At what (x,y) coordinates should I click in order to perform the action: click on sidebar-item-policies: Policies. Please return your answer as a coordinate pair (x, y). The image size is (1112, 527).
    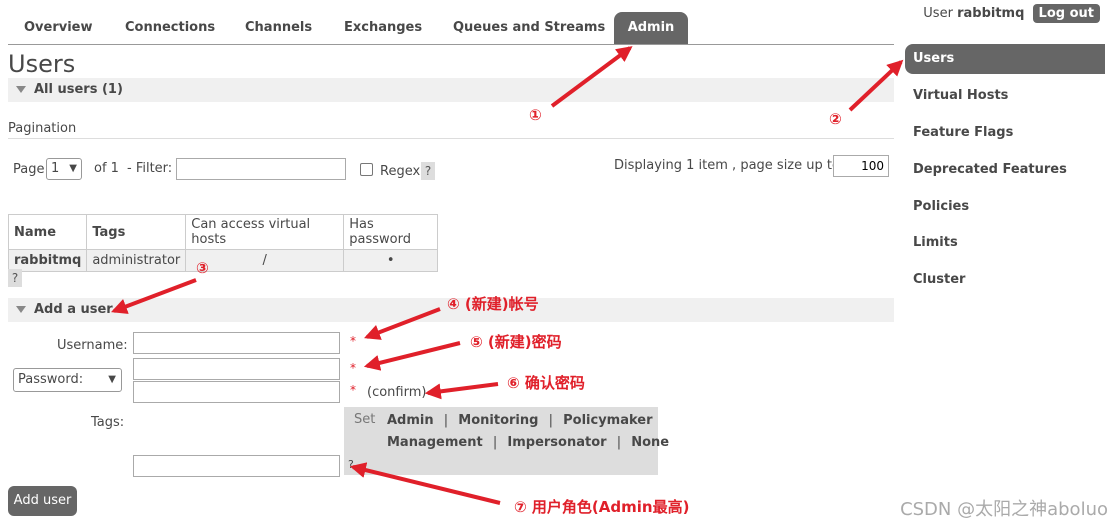
    Looking at the image, I should click on (1005, 207).